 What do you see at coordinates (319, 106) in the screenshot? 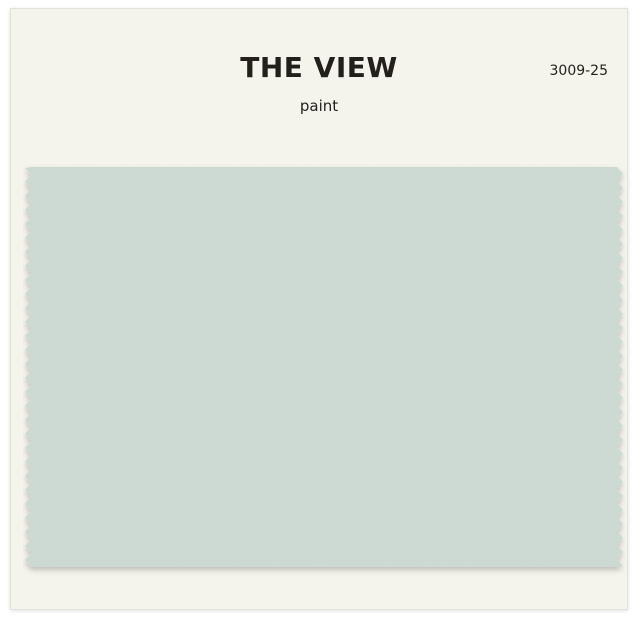
I see `finish-label: paint` at bounding box center [319, 106].